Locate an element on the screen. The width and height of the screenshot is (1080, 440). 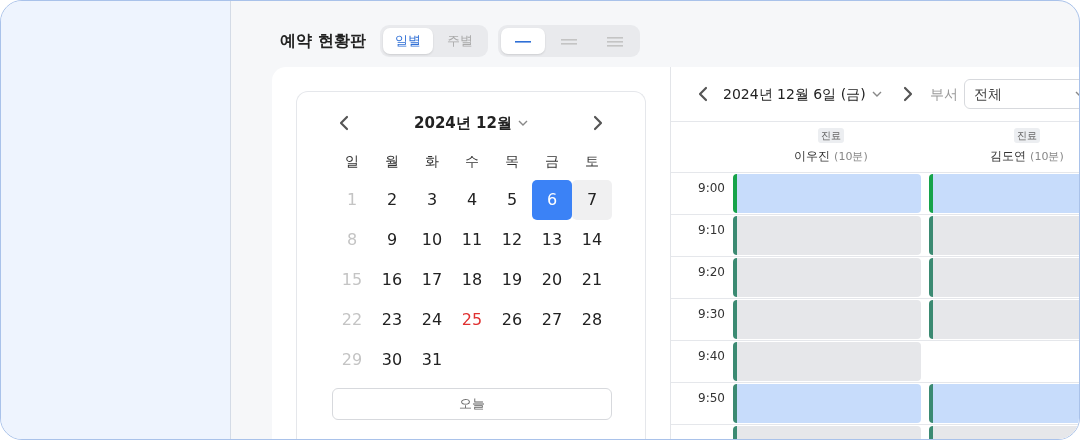
time-label: 9:30 is located at coordinates (711, 314).